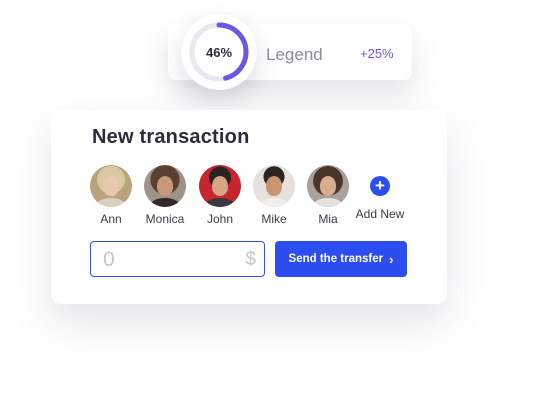 The height and width of the screenshot is (406, 538). Describe the element at coordinates (294, 54) in the screenshot. I see `legend-label: Legend` at that location.